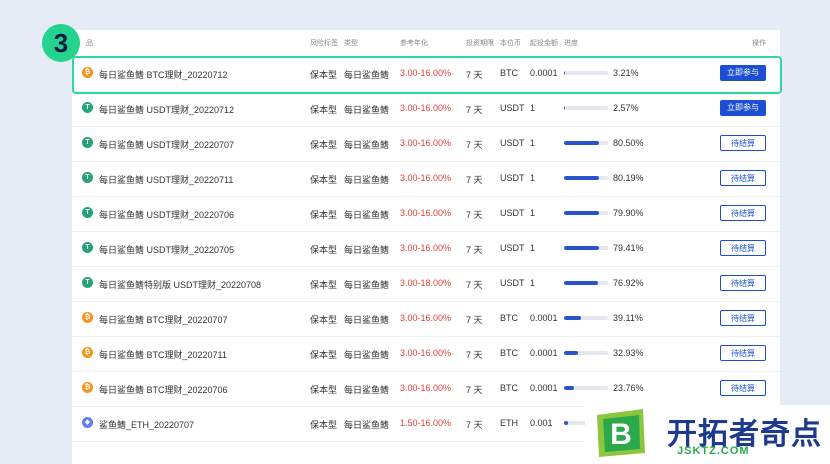 The height and width of the screenshot is (464, 830). I want to click on product-name: 每日鲨鱼鳍 BTC理财_20220711, so click(163, 354).